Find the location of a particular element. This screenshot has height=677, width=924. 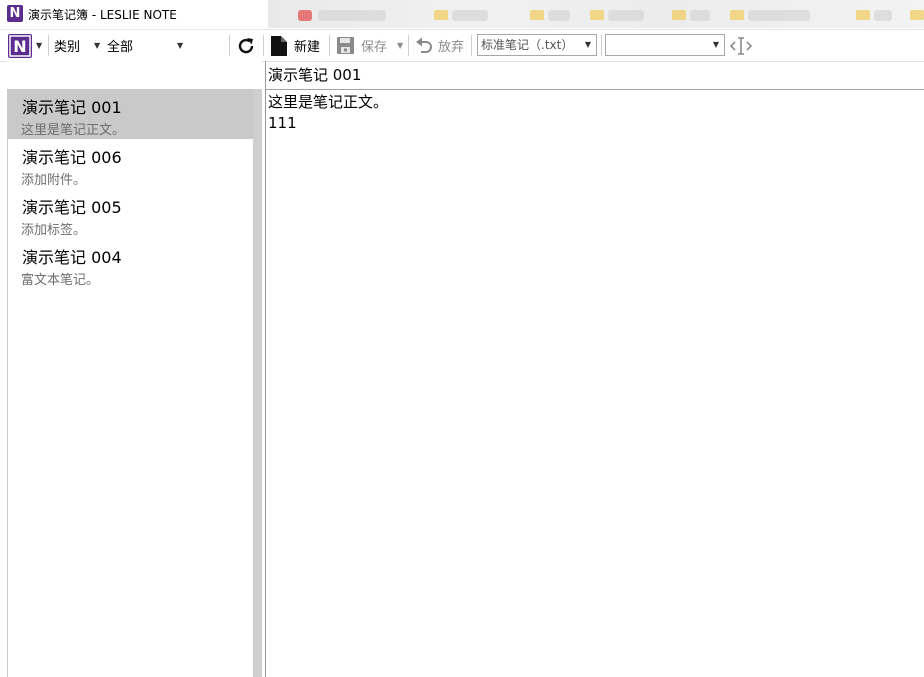

note-list-item: 演示笔记 006 添加附件。 is located at coordinates (130, 164).